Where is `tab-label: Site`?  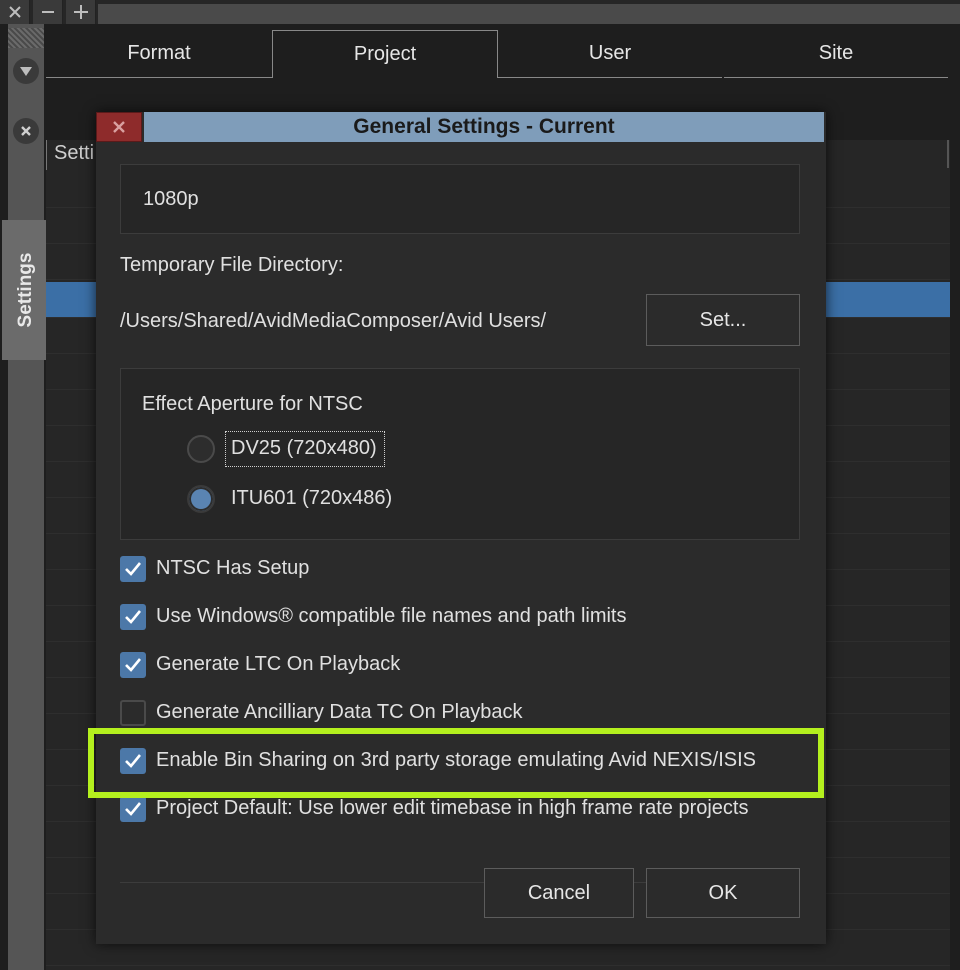 tab-label: Site is located at coordinates (836, 53).